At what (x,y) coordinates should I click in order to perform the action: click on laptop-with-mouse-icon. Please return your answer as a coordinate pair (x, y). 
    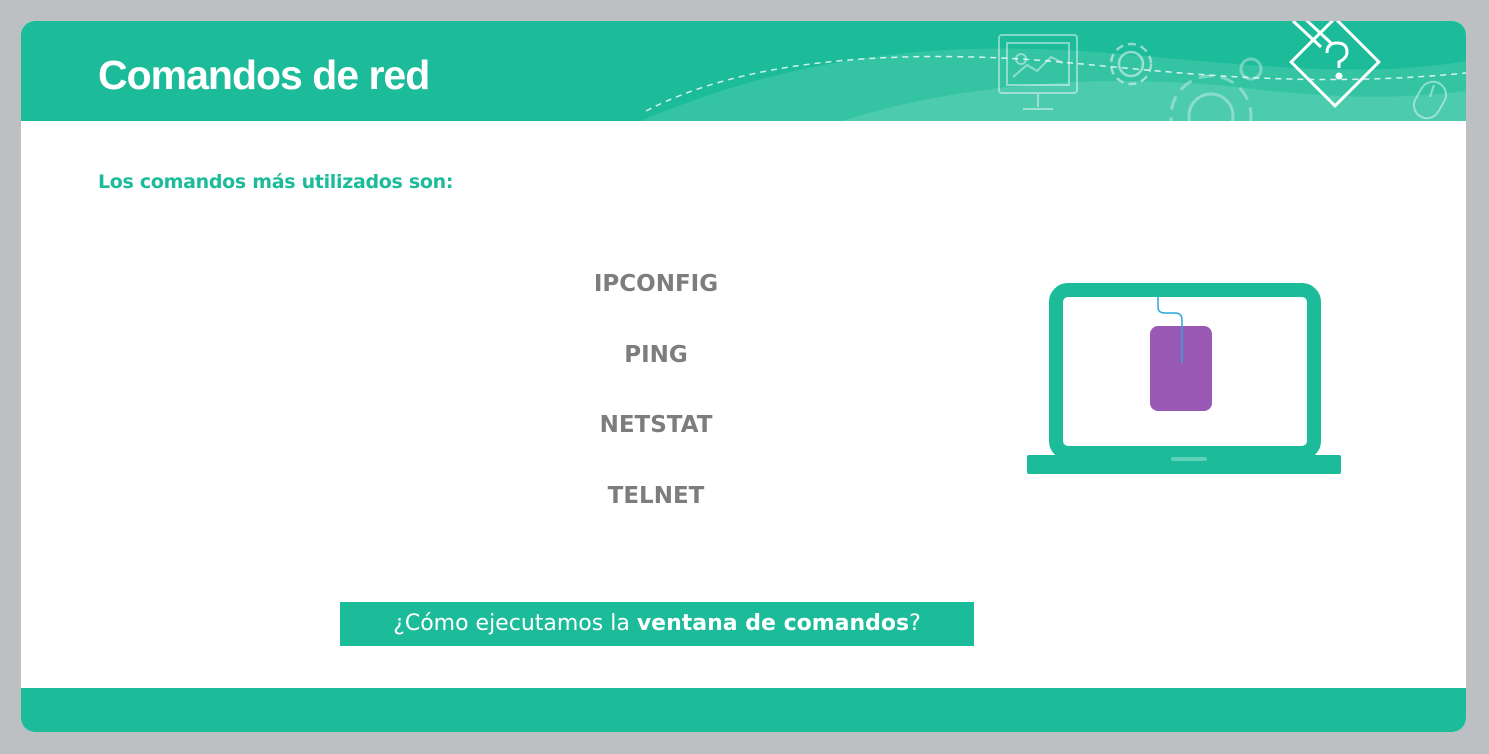
    Looking at the image, I should click on (1184, 378).